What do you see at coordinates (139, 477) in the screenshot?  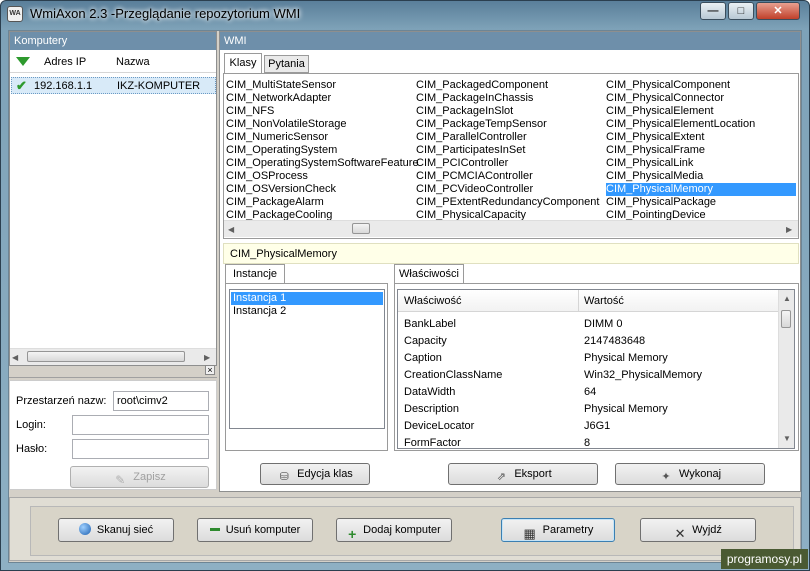 I see `save-button: ✎ Zapisz` at bounding box center [139, 477].